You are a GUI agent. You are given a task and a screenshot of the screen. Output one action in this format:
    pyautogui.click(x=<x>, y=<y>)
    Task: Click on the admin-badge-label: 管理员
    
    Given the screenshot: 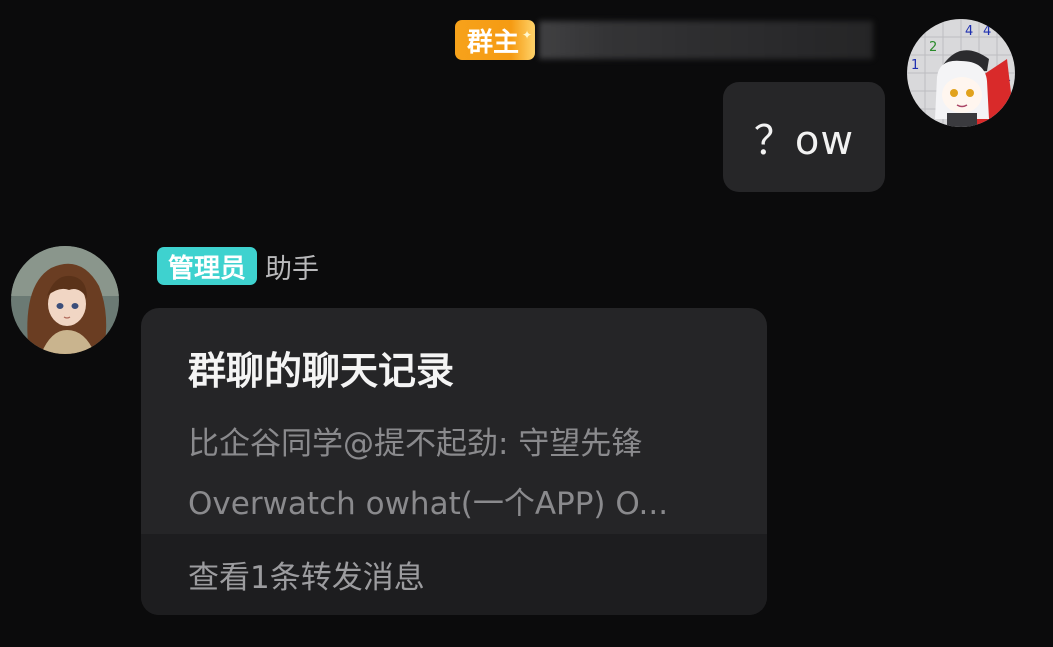 What is the action you would take?
    pyautogui.click(x=207, y=268)
    